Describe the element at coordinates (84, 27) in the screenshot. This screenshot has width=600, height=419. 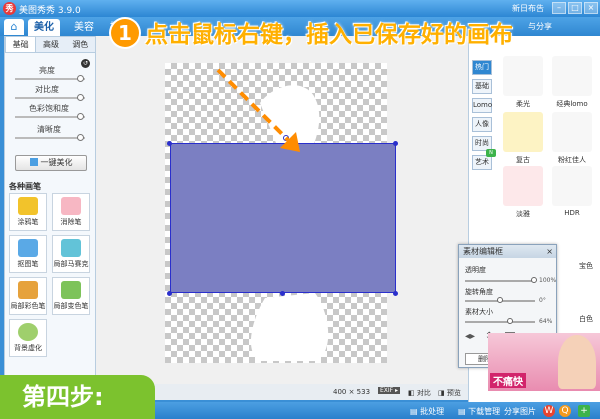
I see `tab-face: 美容` at that location.